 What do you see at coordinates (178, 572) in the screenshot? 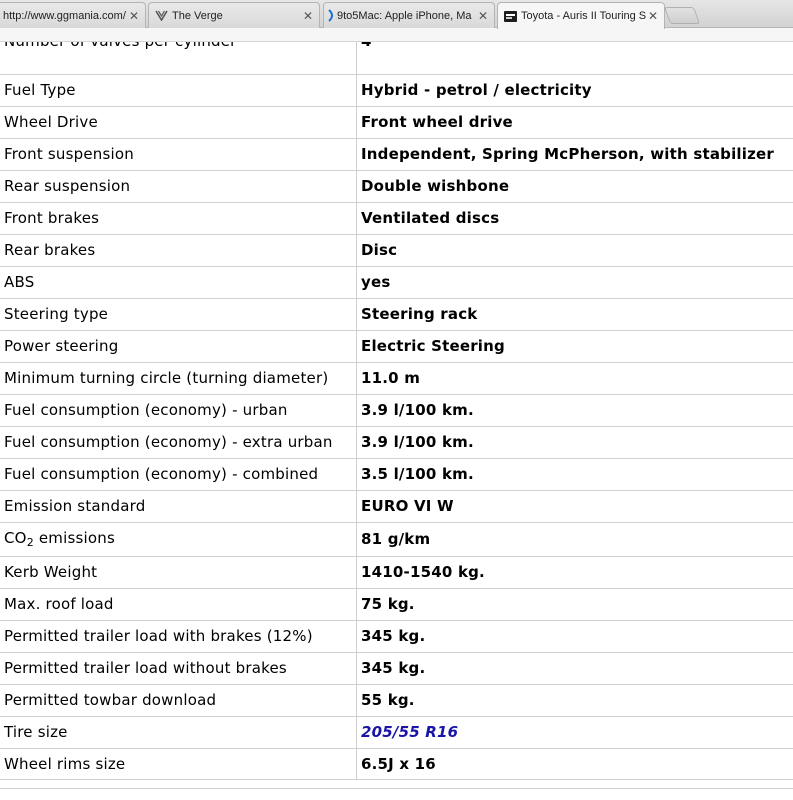
I see `spec-label: Kerb Weight` at bounding box center [178, 572].